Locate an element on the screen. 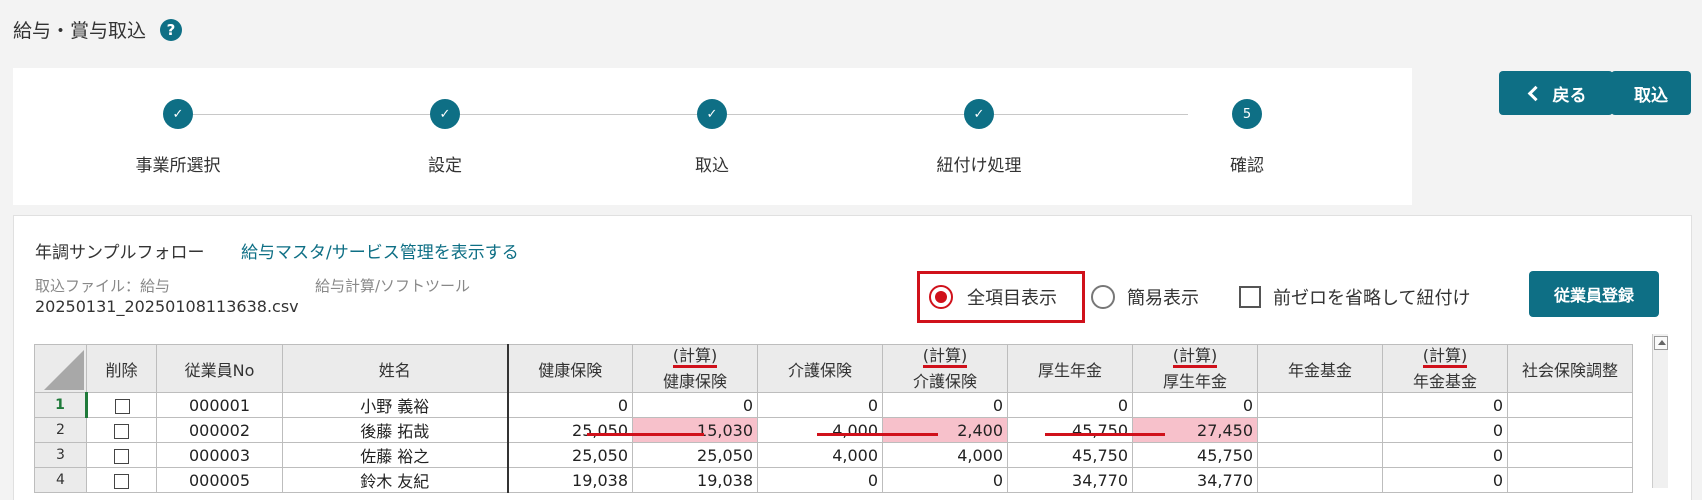  page-title: 給与・賞与取込 ? is located at coordinates (98, 29).